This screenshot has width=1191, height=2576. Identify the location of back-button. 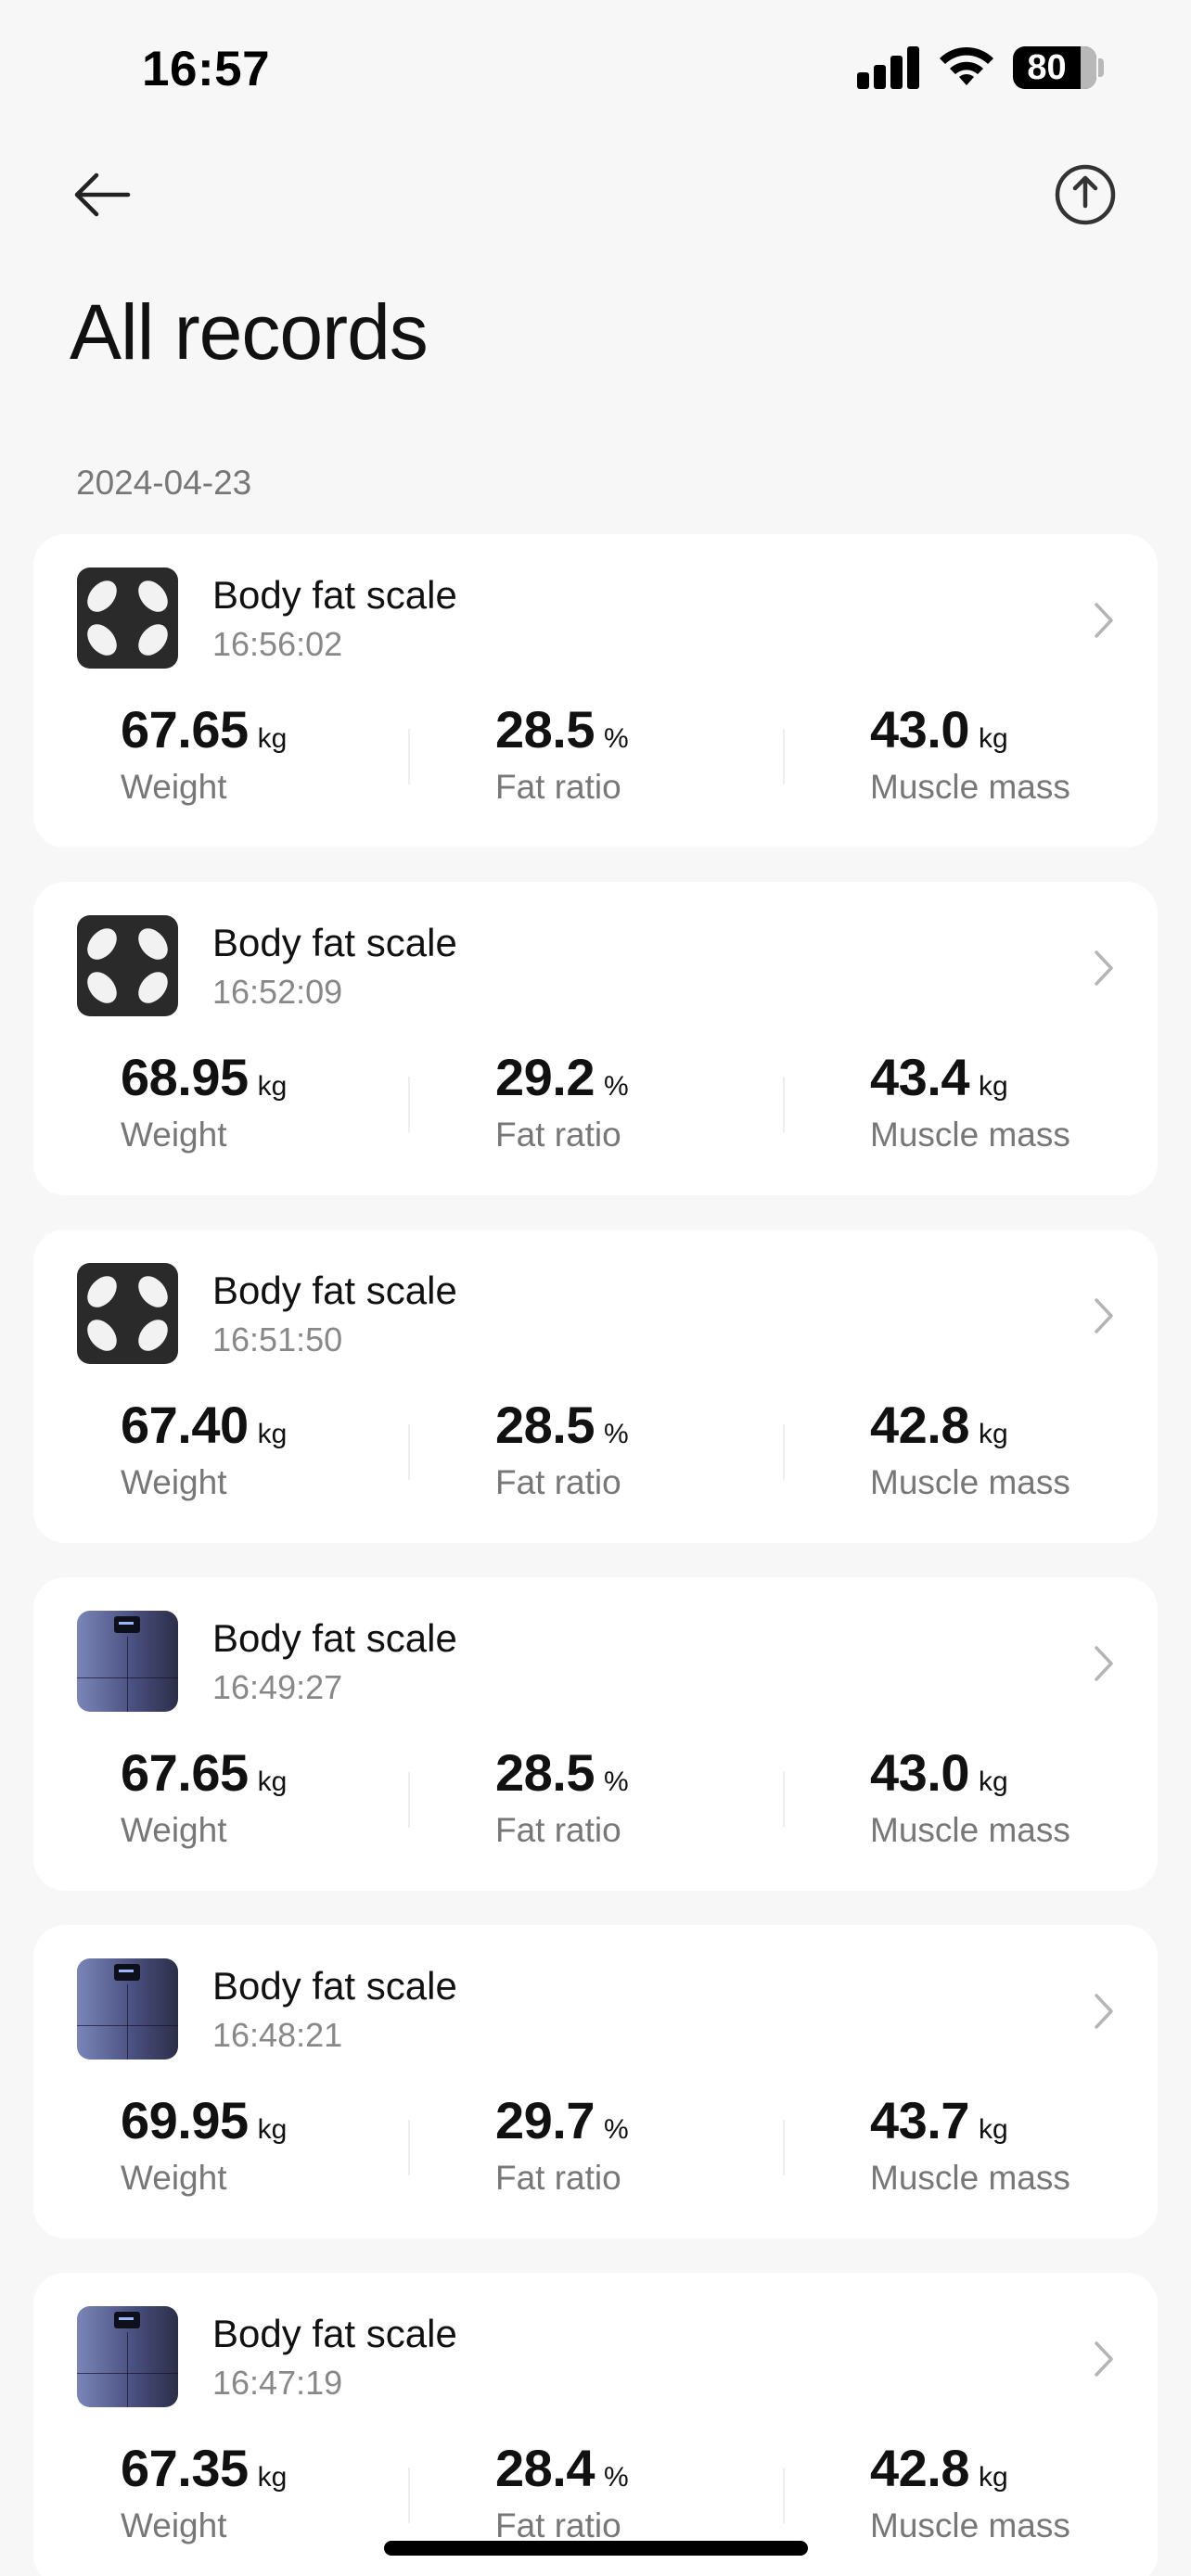
(102, 194).